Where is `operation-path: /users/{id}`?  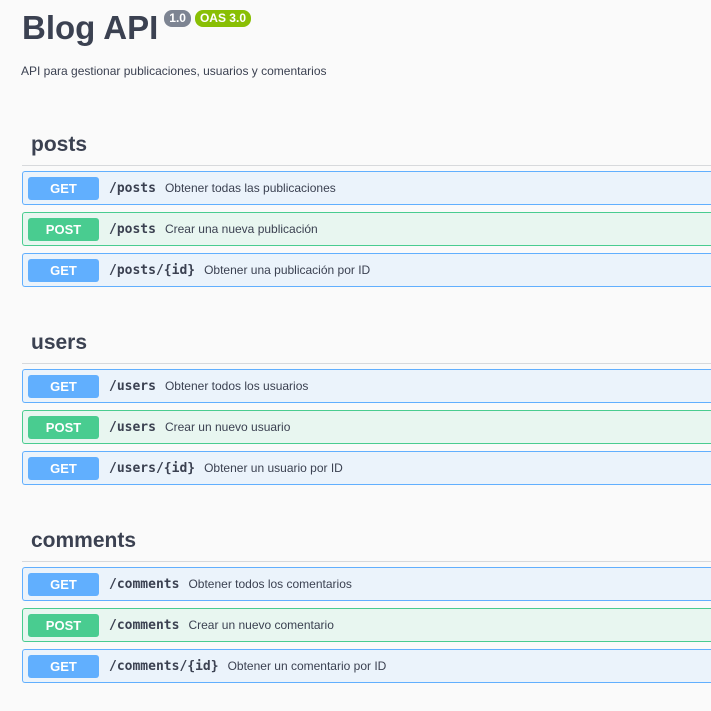
operation-path: /users/{id} is located at coordinates (152, 468).